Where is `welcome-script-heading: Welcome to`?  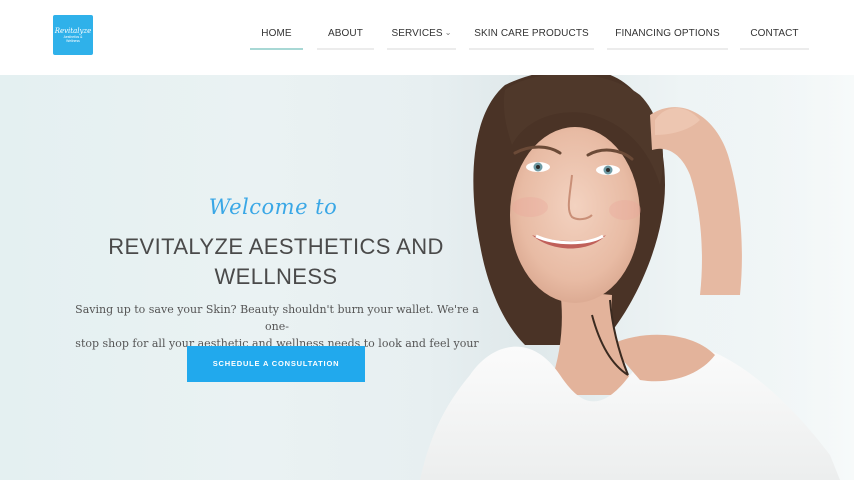
welcome-script-heading: Welcome to is located at coordinates (273, 207).